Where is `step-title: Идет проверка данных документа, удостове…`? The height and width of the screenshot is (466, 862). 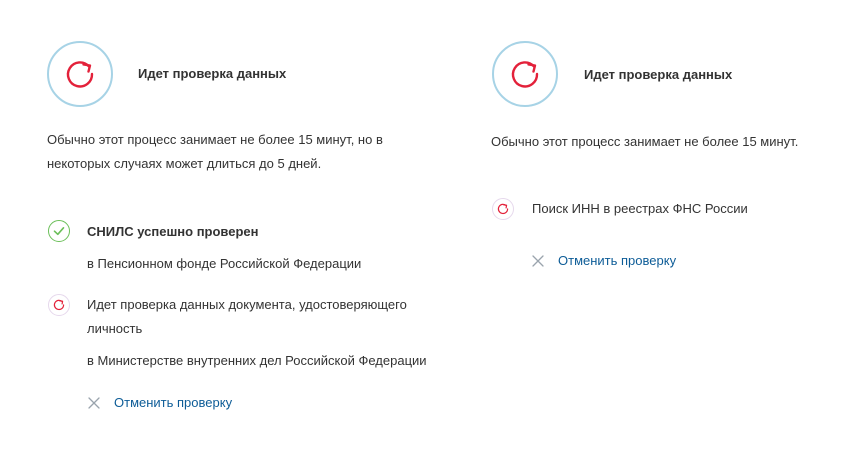
step-title: Идет проверка данных документа, удостове… is located at coordinates (247, 316).